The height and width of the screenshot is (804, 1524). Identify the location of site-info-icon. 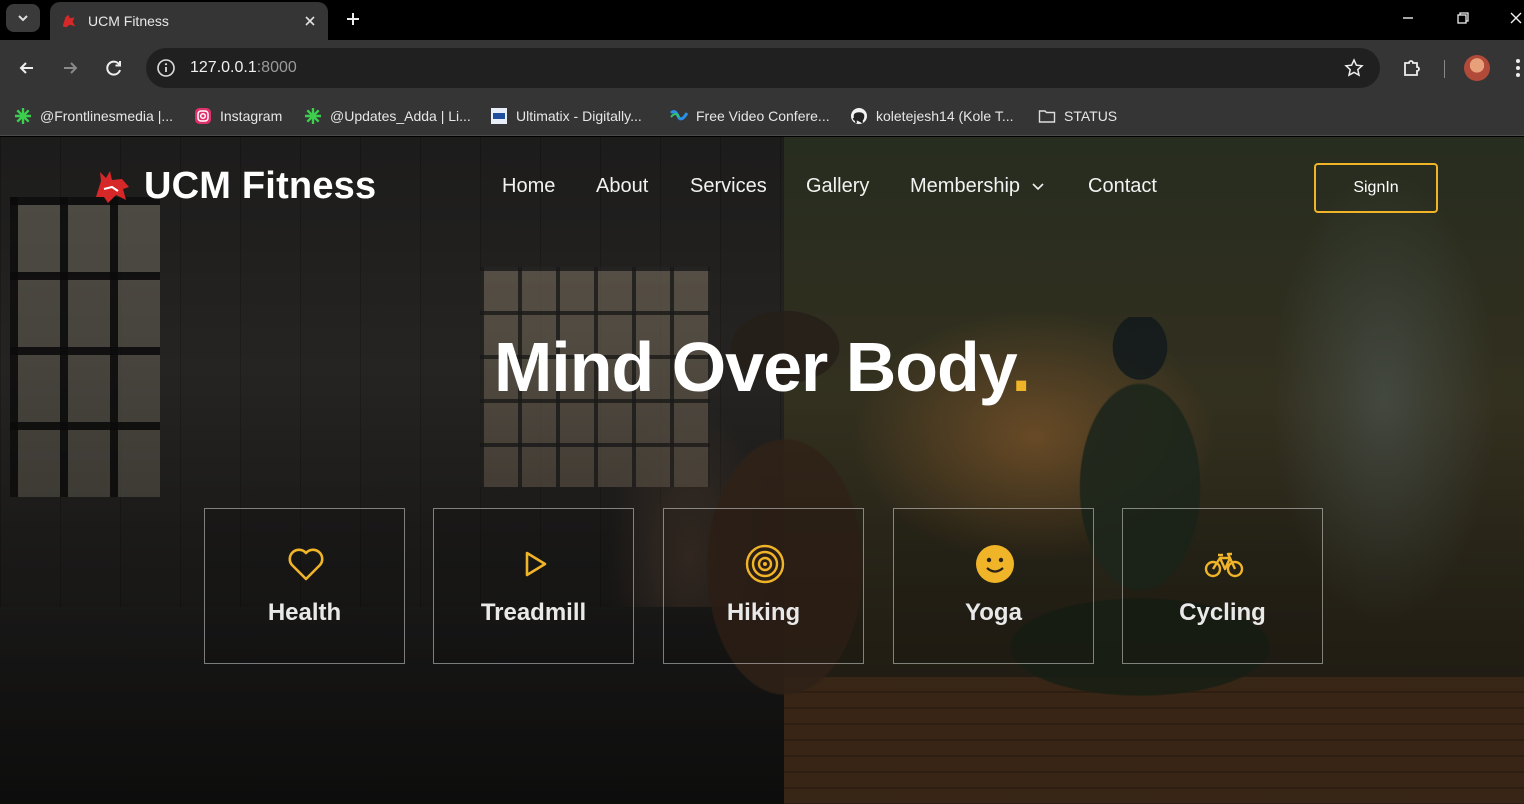
(166, 68).